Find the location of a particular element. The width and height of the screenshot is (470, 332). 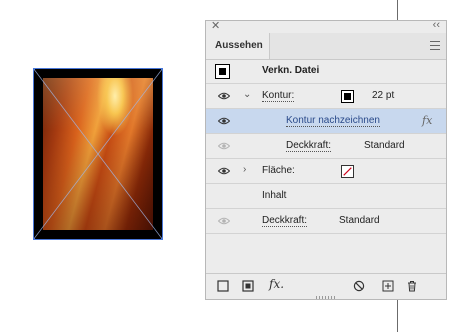

stroke-color-swatch is located at coordinates (347, 96).